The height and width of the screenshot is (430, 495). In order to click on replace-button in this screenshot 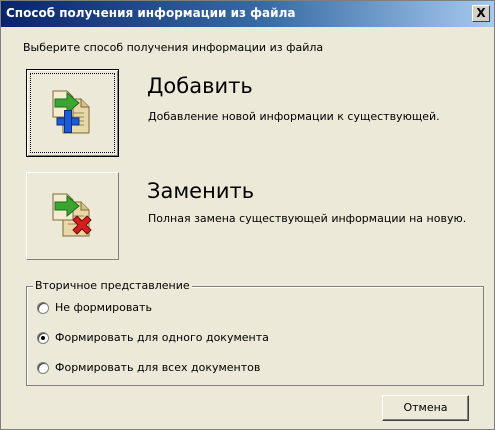, I will do `click(72, 216)`.